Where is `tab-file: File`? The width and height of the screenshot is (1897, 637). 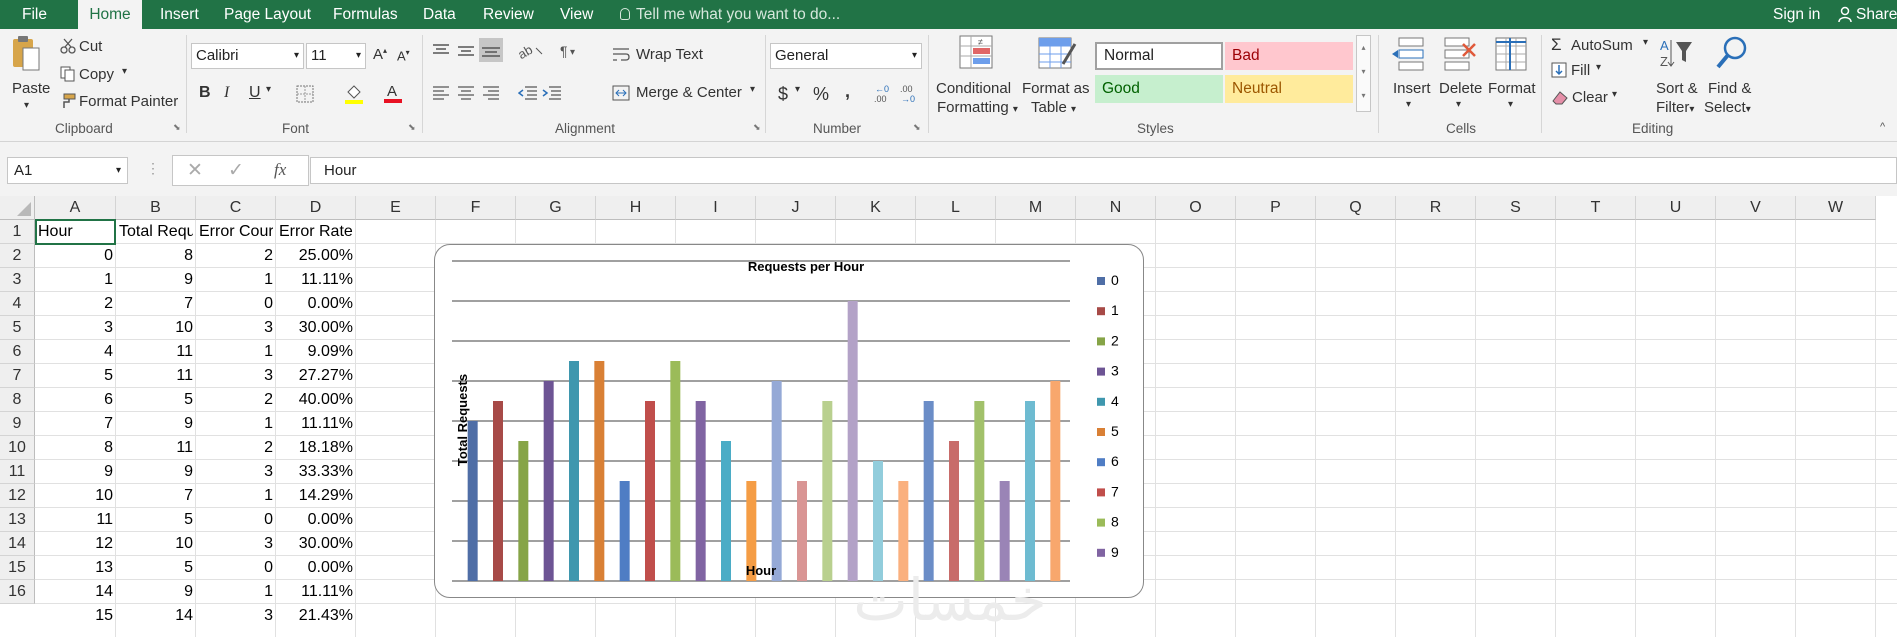 tab-file: File is located at coordinates (34, 14).